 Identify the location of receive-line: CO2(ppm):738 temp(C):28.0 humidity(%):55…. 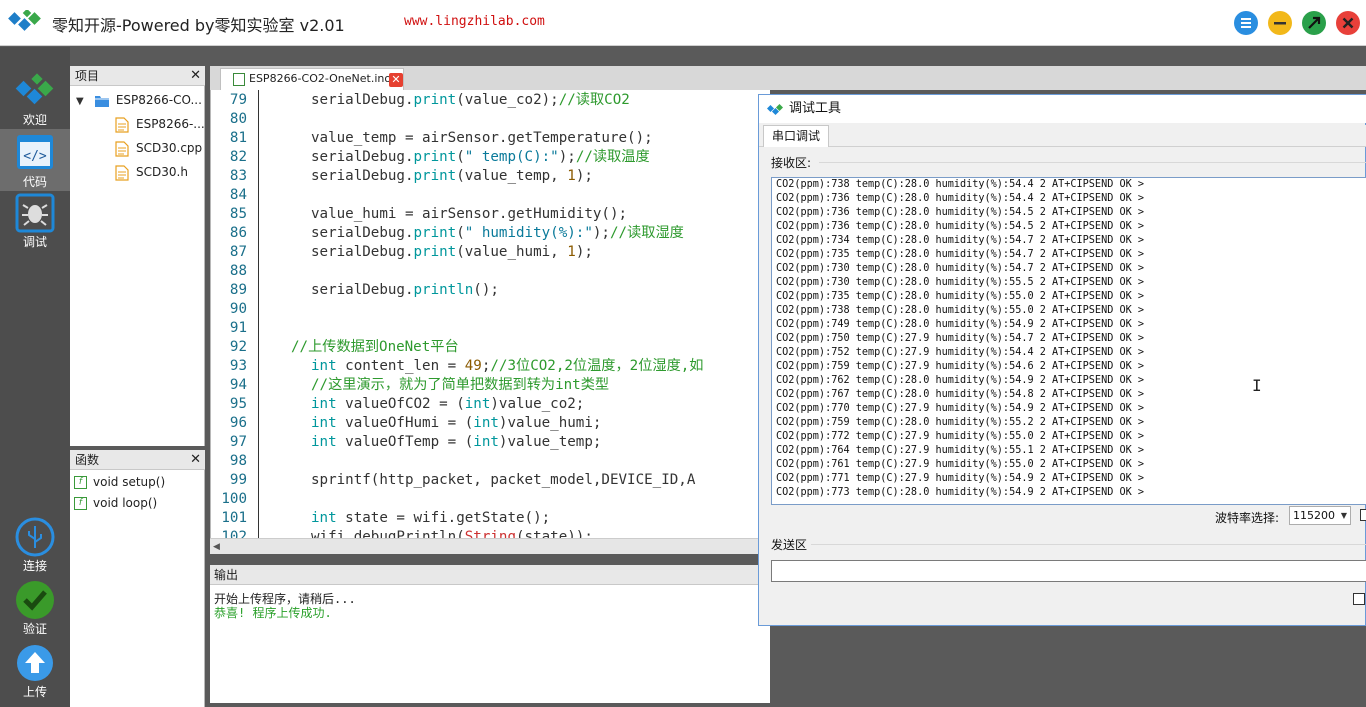
(960, 310).